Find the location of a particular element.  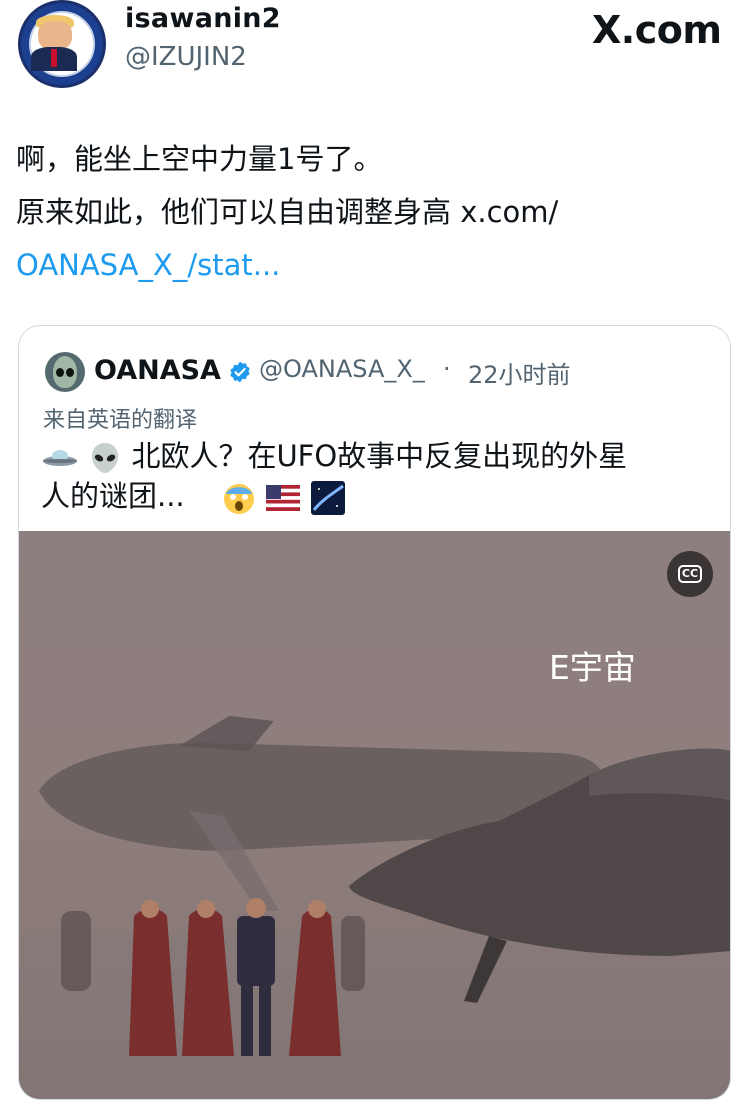

quoted-text-line-1-text: 北欧人？在UFO故事中反复出现的外星 is located at coordinates (379, 456).